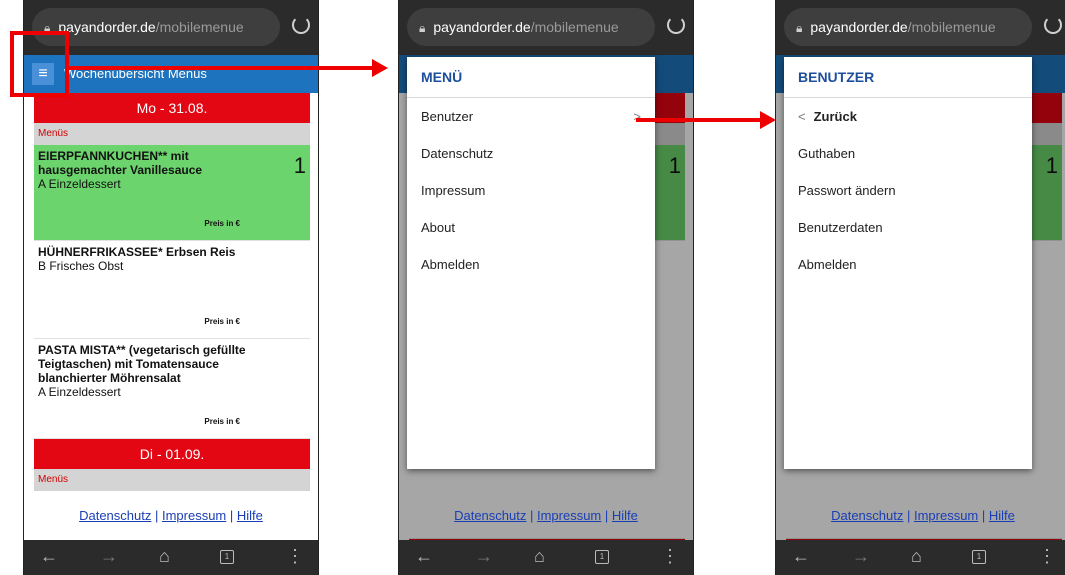 The image size is (1065, 575). I want to click on page-title: Wochenübersicht Menüs, so click(135, 73).